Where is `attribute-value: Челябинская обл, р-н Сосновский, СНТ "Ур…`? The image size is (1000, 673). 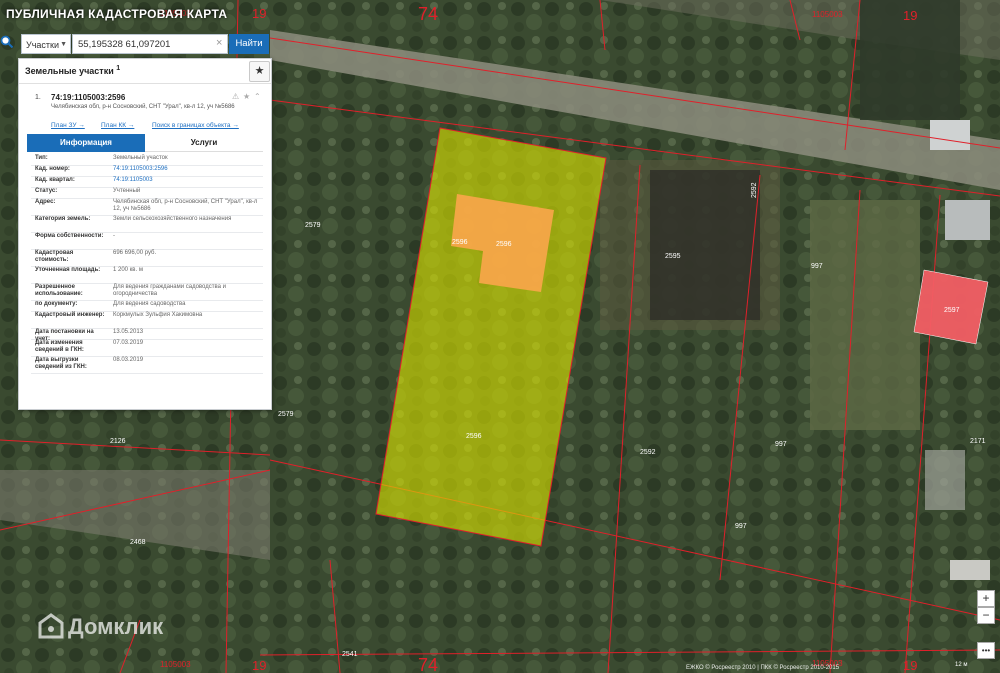
attribute-value: Челябинская обл, р-н Сосновский, СНТ "Ур… is located at coordinates (185, 205).